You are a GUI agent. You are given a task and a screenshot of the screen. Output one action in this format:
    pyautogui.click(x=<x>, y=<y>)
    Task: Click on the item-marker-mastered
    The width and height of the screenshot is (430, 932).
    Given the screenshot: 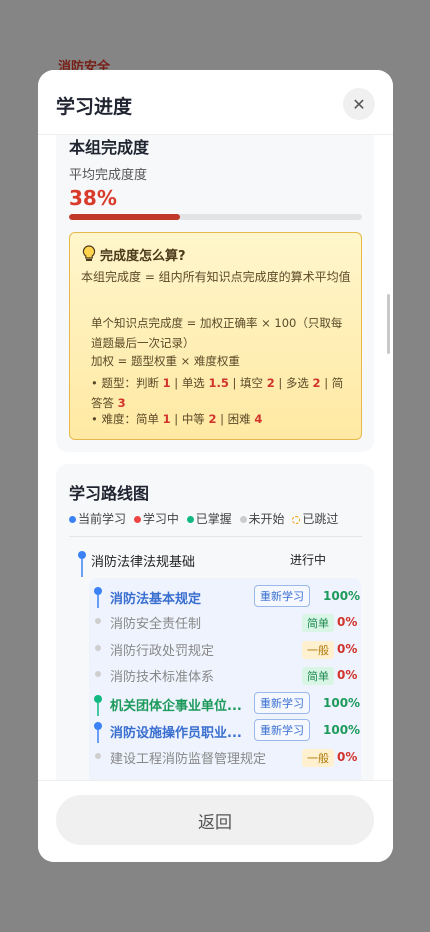 What is the action you would take?
    pyautogui.click(x=98, y=705)
    